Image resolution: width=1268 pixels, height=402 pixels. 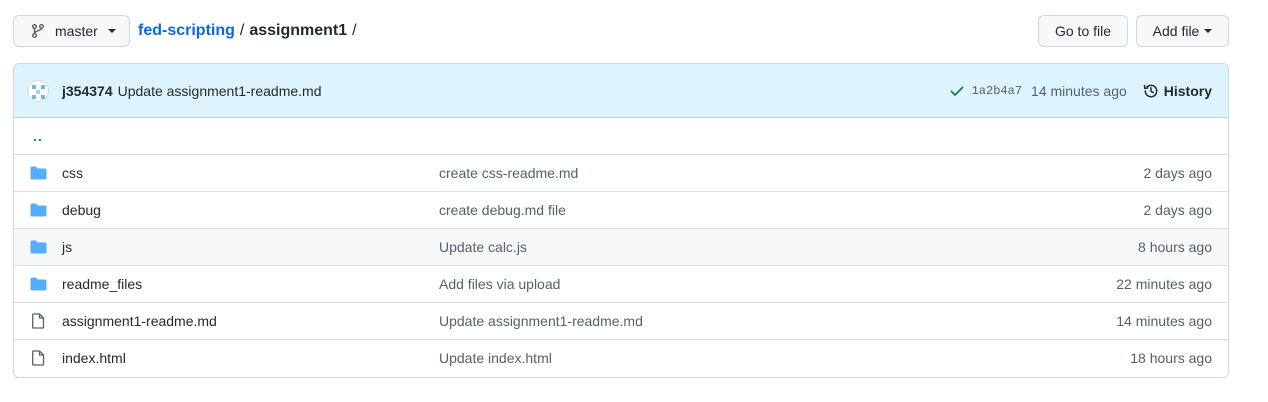 I want to click on commit-meta: 1a2b4a7 14 minutes ago History, so click(x=1080, y=91).